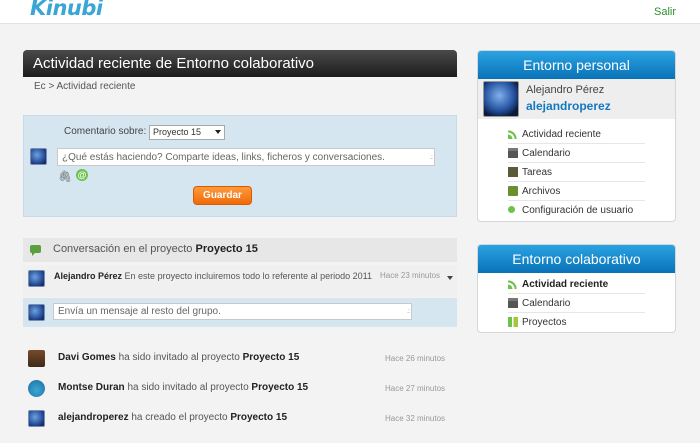 The width and height of the screenshot is (700, 443). Describe the element at coordinates (576, 191) in the screenshot. I see `personal-menu-files: Archivos` at that location.